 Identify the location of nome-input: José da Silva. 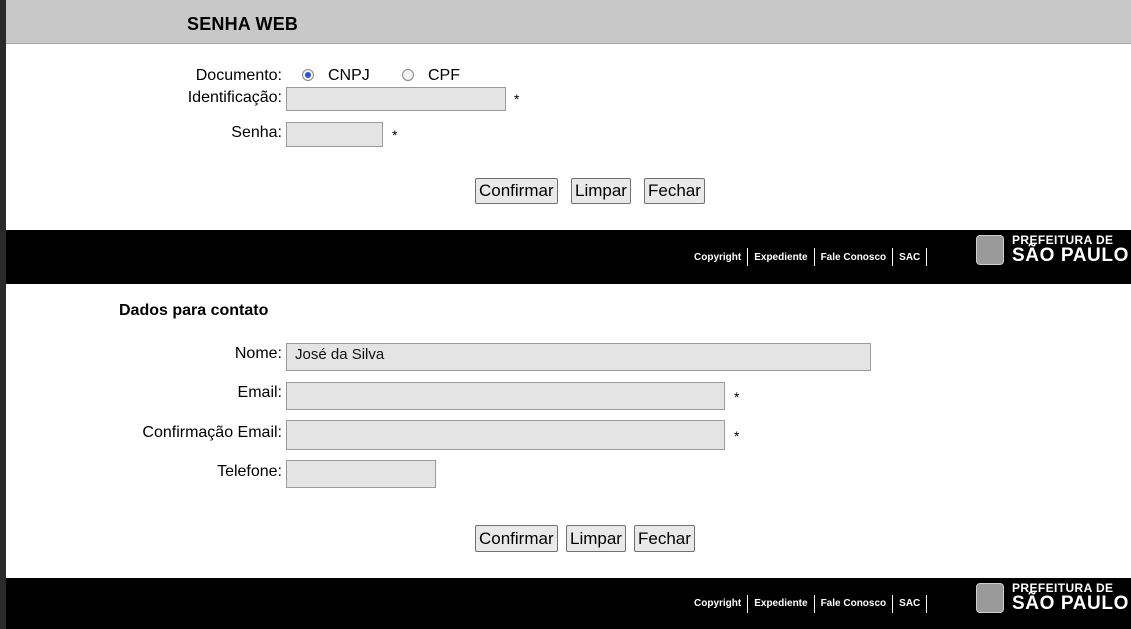
(578, 357).